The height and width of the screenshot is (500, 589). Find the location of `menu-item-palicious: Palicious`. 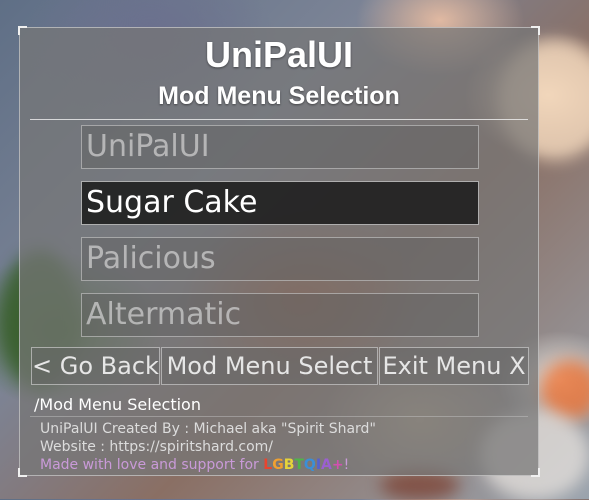

menu-item-palicious: Palicious is located at coordinates (280, 259).